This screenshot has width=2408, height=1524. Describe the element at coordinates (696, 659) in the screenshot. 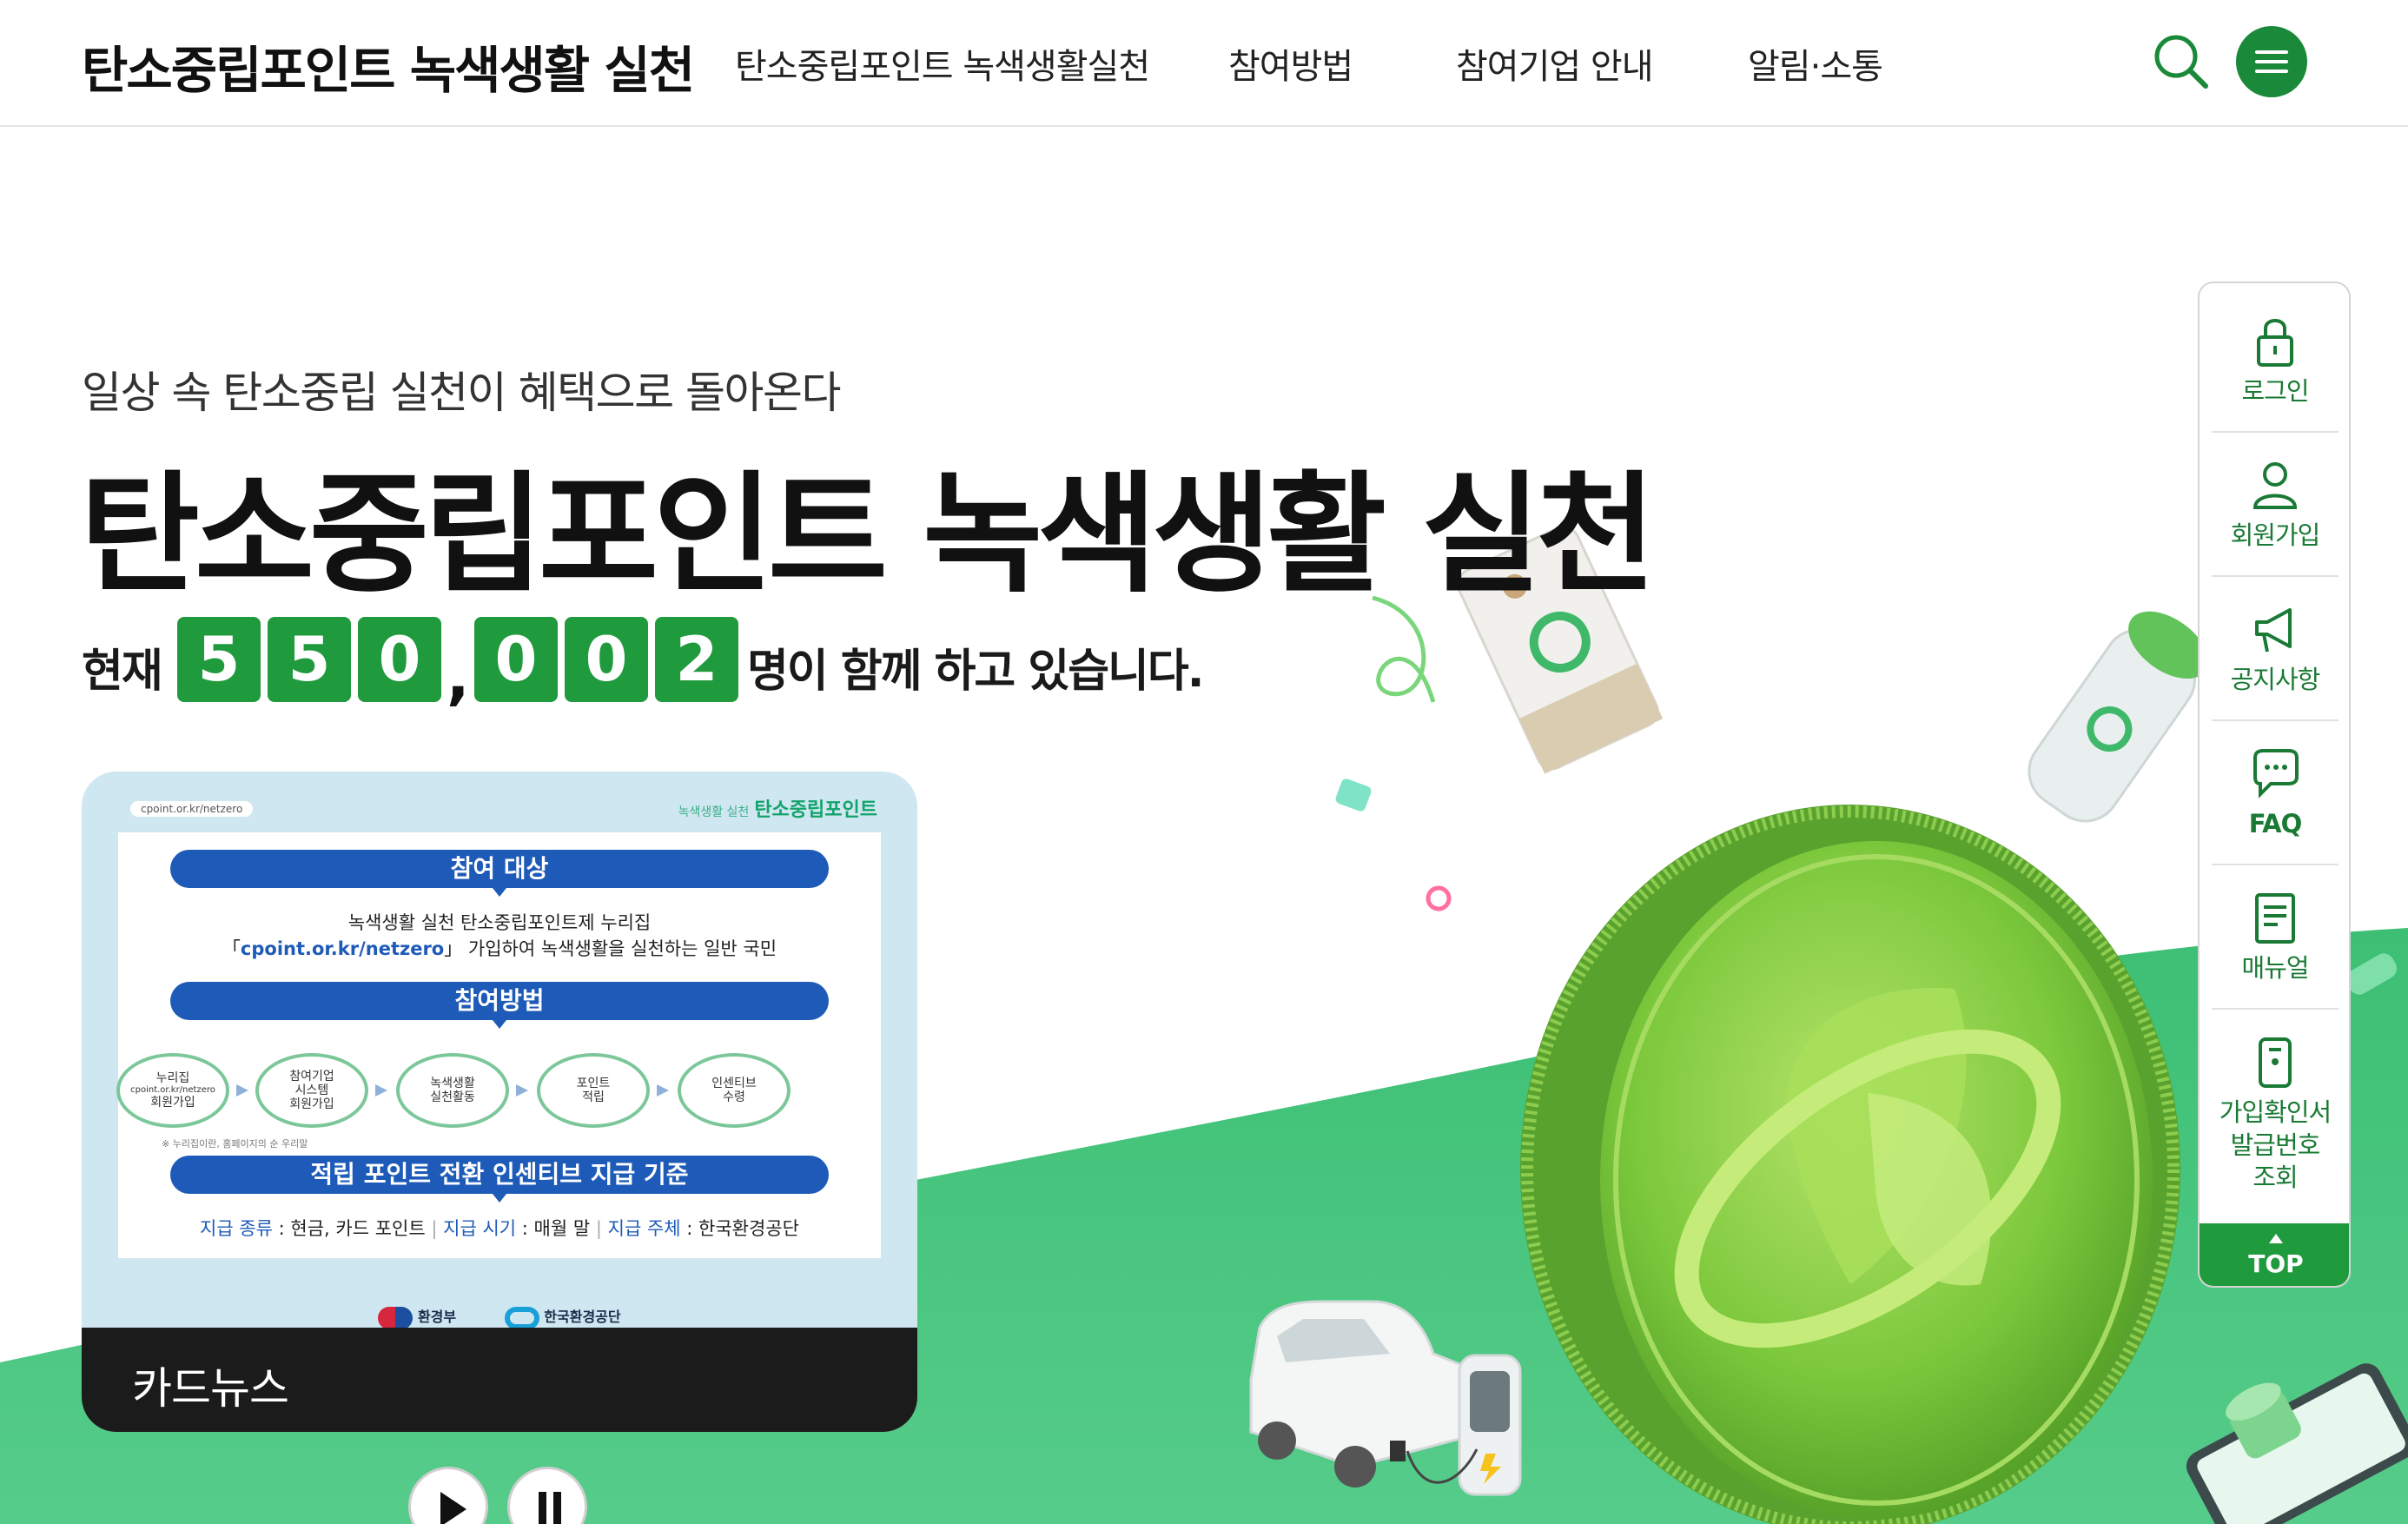

I see `counter-digit: 2` at that location.